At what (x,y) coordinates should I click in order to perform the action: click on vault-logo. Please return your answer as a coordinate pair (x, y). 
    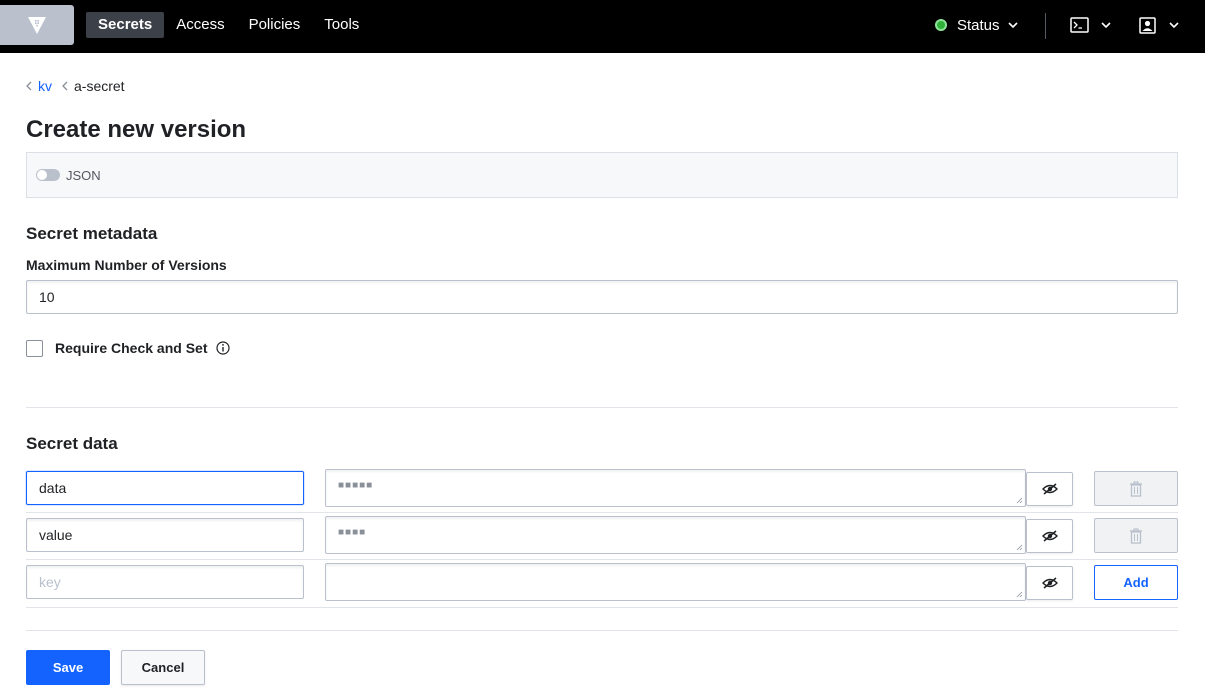
    Looking at the image, I should click on (37, 25).